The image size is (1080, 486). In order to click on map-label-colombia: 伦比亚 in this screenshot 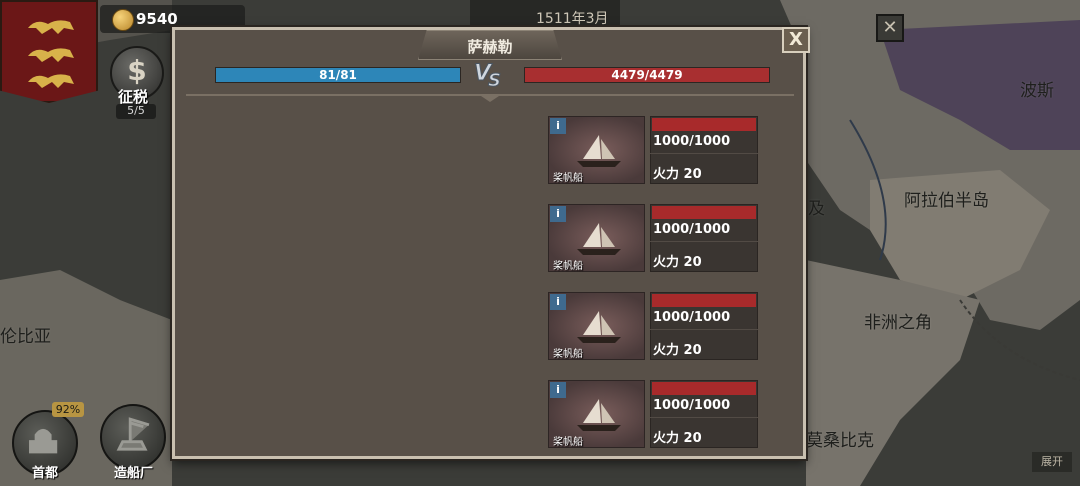, I will do `click(25, 337)`.